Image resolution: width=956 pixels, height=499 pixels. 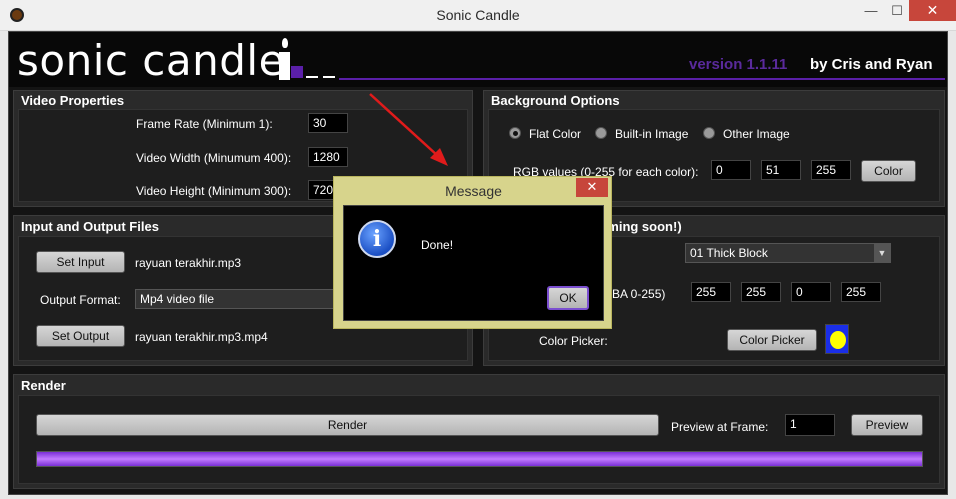 What do you see at coordinates (887, 425) in the screenshot?
I see `preview-button: Preview` at bounding box center [887, 425].